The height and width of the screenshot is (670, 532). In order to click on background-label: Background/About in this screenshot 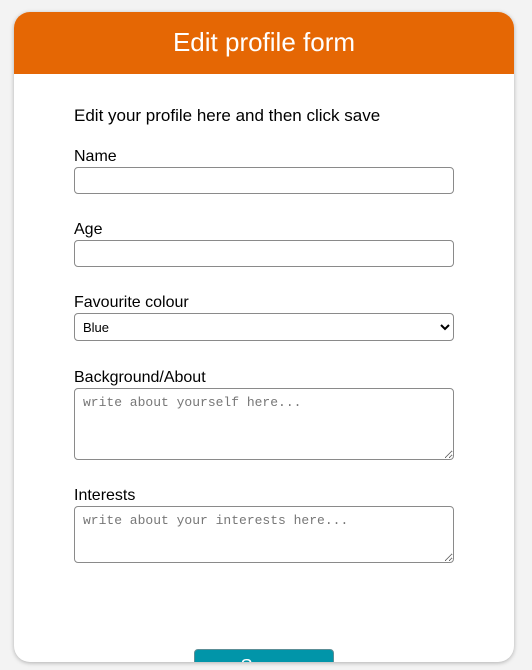, I will do `click(140, 377)`.